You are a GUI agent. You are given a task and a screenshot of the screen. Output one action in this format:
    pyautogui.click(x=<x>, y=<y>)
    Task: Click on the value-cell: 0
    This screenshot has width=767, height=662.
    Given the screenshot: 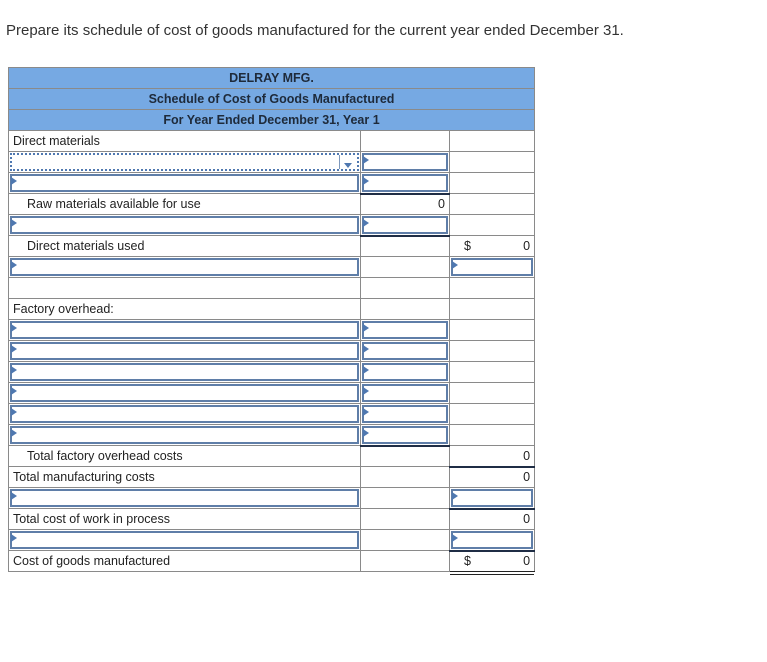 What is the action you would take?
    pyautogui.click(x=492, y=477)
    